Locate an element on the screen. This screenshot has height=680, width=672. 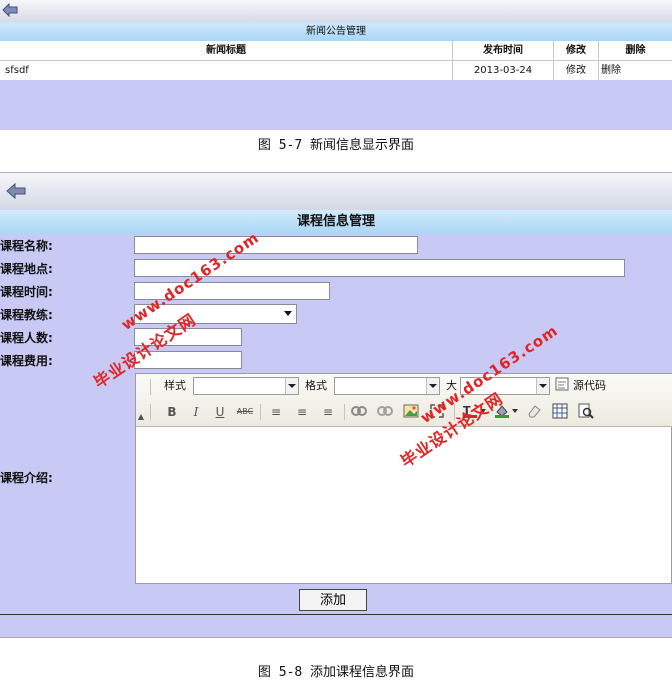
strikethrough-icon: ABC is located at coordinates (245, 412).